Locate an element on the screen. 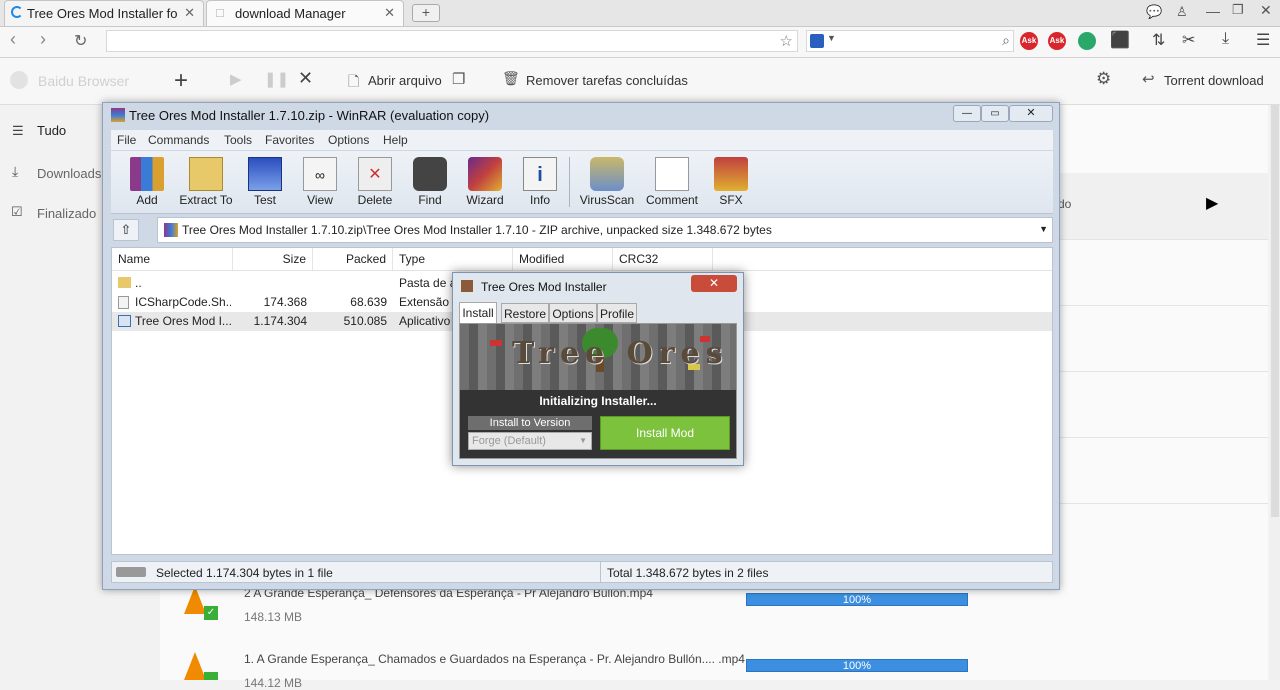 The width and height of the screenshot is (1280, 690). column-name: Name is located at coordinates (172, 259).